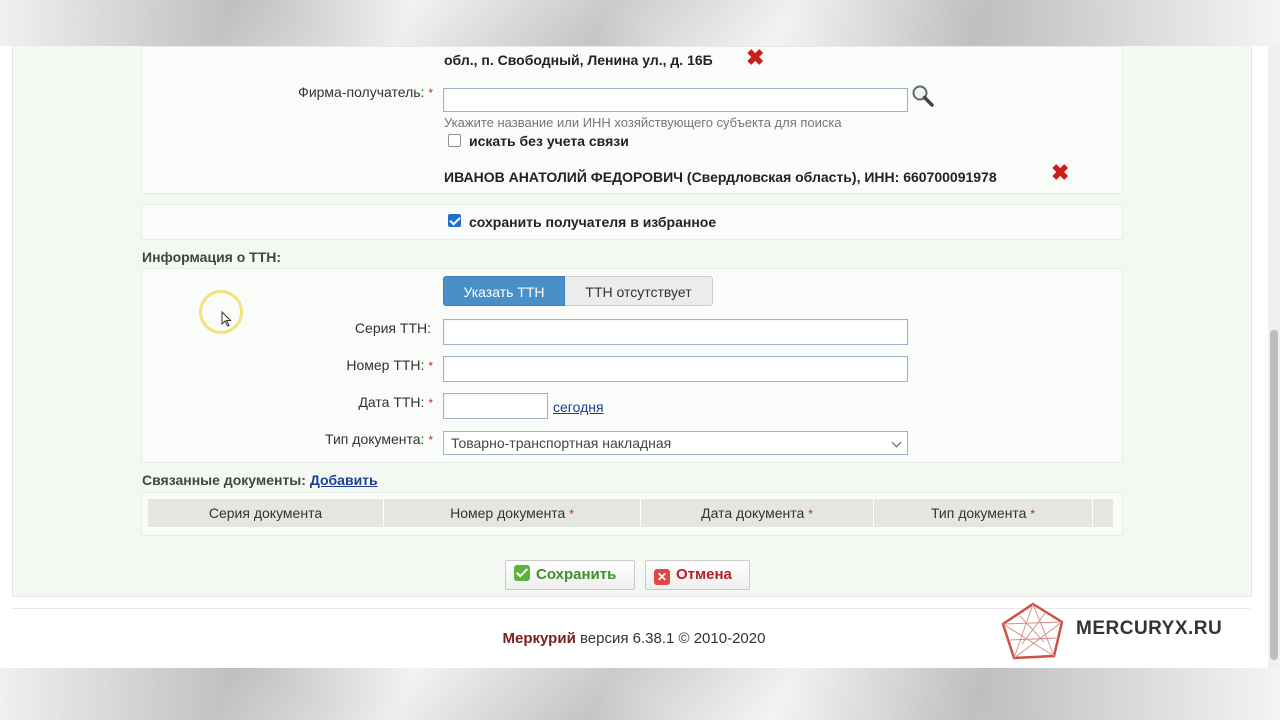  What do you see at coordinates (266, 513) in the screenshot?
I see `col-doc-series: Серия документа` at bounding box center [266, 513].